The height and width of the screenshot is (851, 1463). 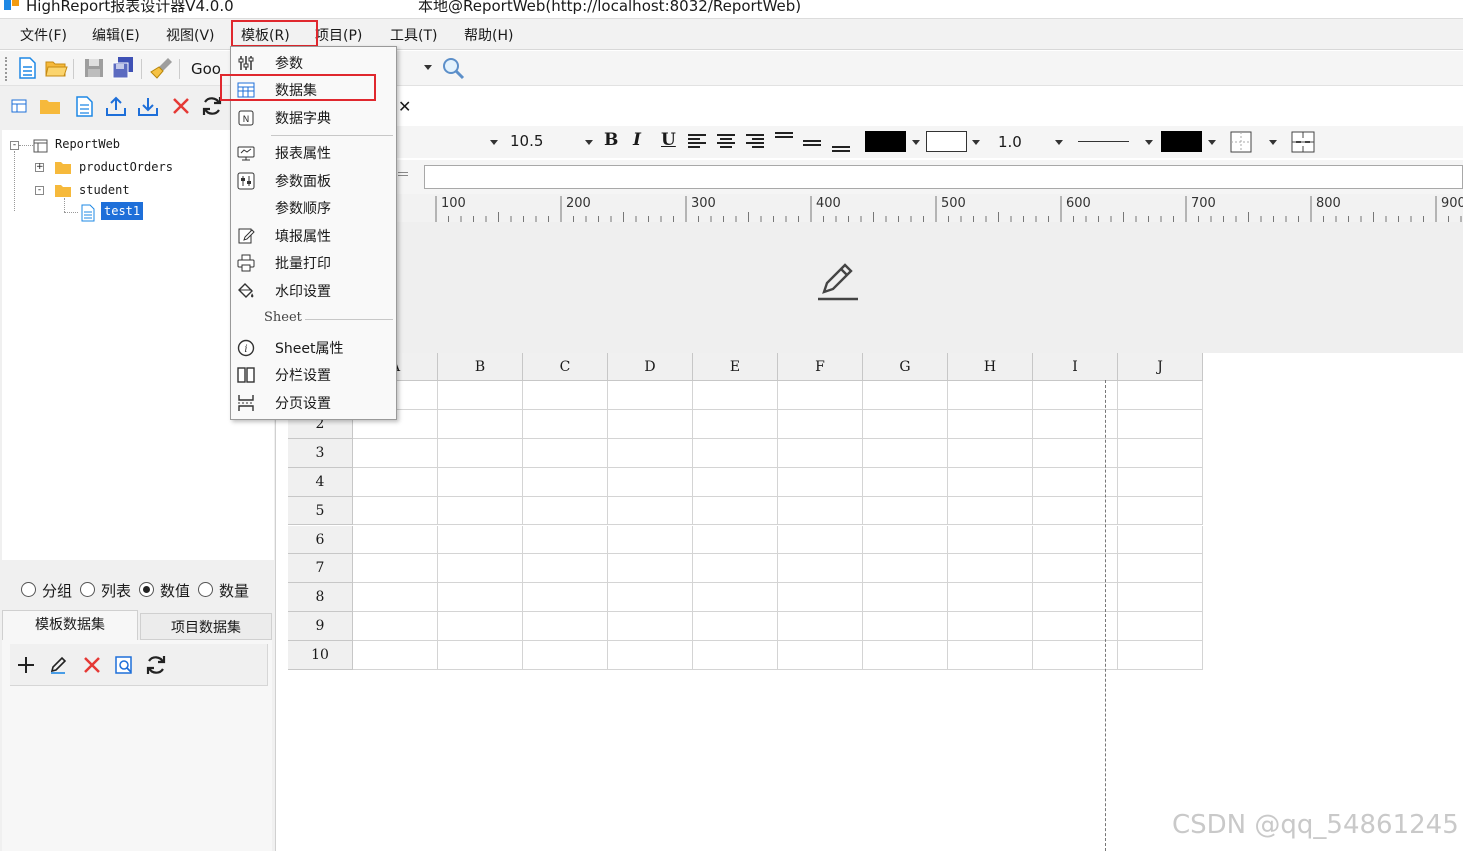 What do you see at coordinates (1303, 142) in the screenshot?
I see `merge-cells-icon` at bounding box center [1303, 142].